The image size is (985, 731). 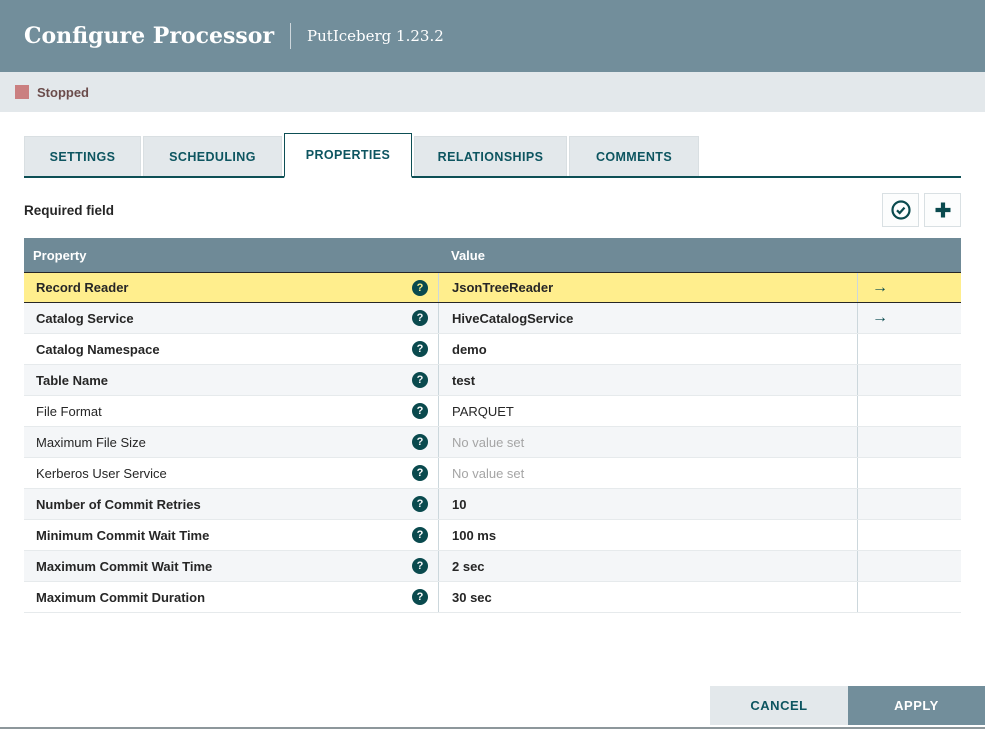 I want to click on table-row: Maximum Commit Wait Time ? 2 sec →, so click(x=492, y=566).